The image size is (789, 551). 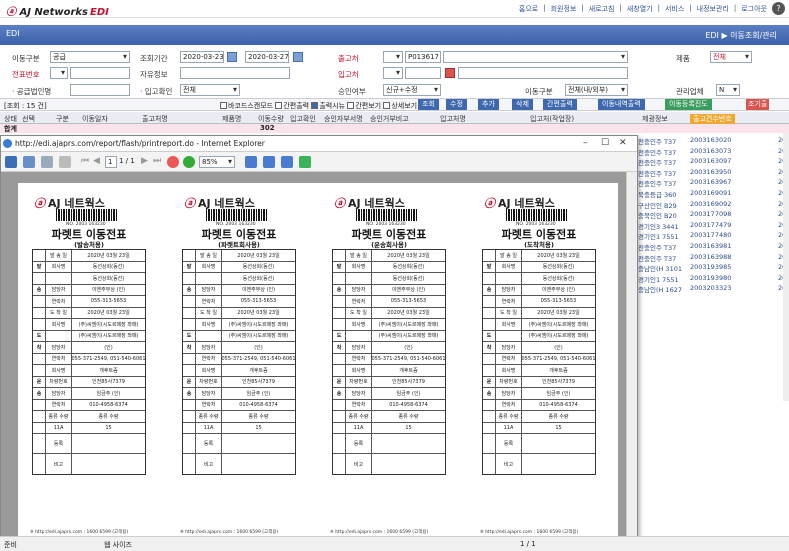 What do you see at coordinates (786, 267) in the screenshot?
I see `grid-scrollbar` at bounding box center [786, 267].